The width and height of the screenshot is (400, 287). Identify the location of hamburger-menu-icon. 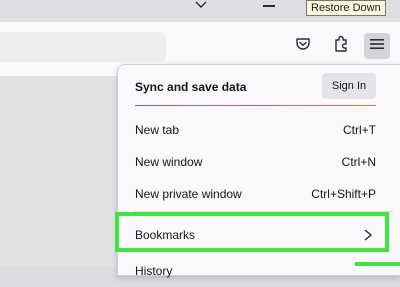
(377, 46).